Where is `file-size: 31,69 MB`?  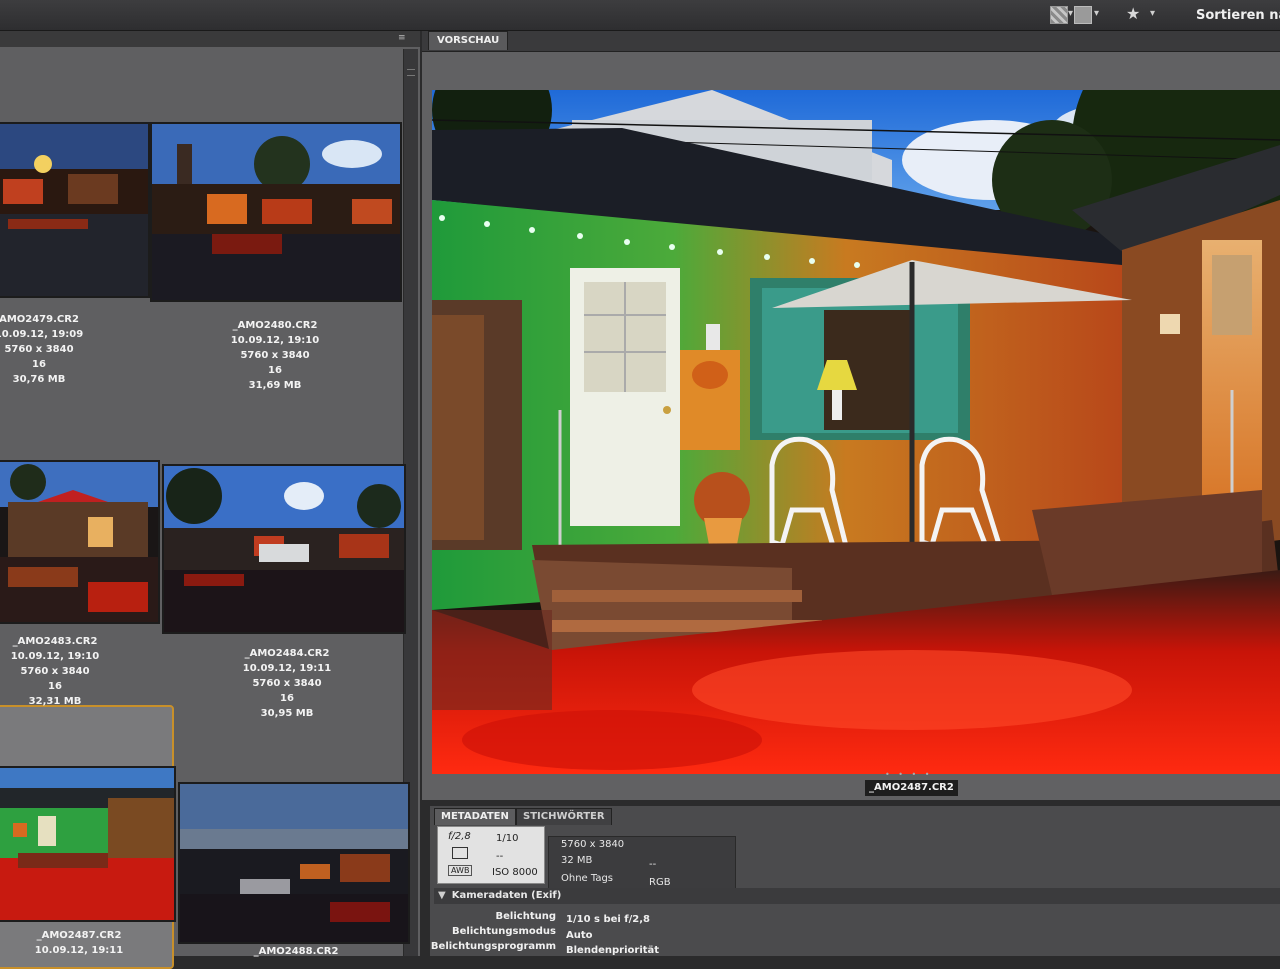
file-size: 31,69 MB is located at coordinates (275, 385).